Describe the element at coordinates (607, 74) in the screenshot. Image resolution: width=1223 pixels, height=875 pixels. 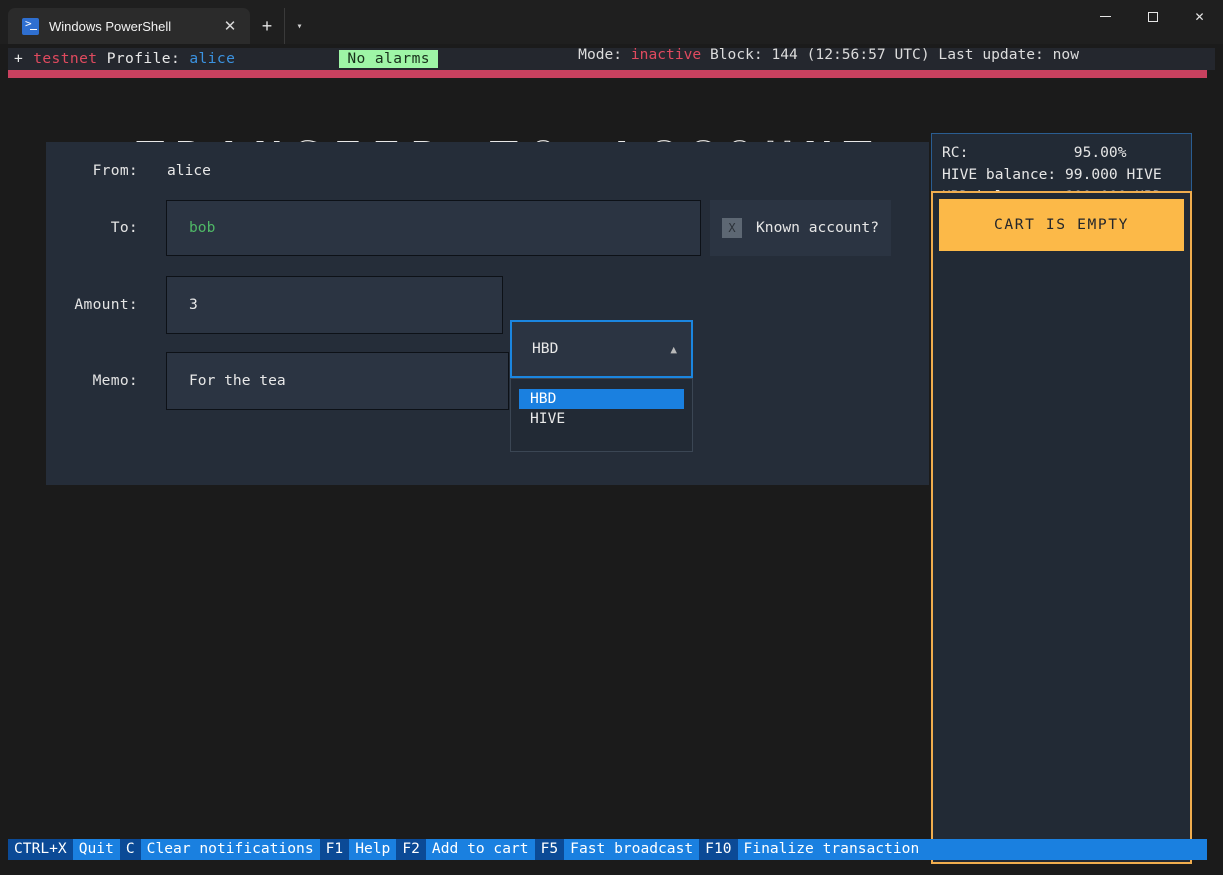
I see `notification-bar` at that location.